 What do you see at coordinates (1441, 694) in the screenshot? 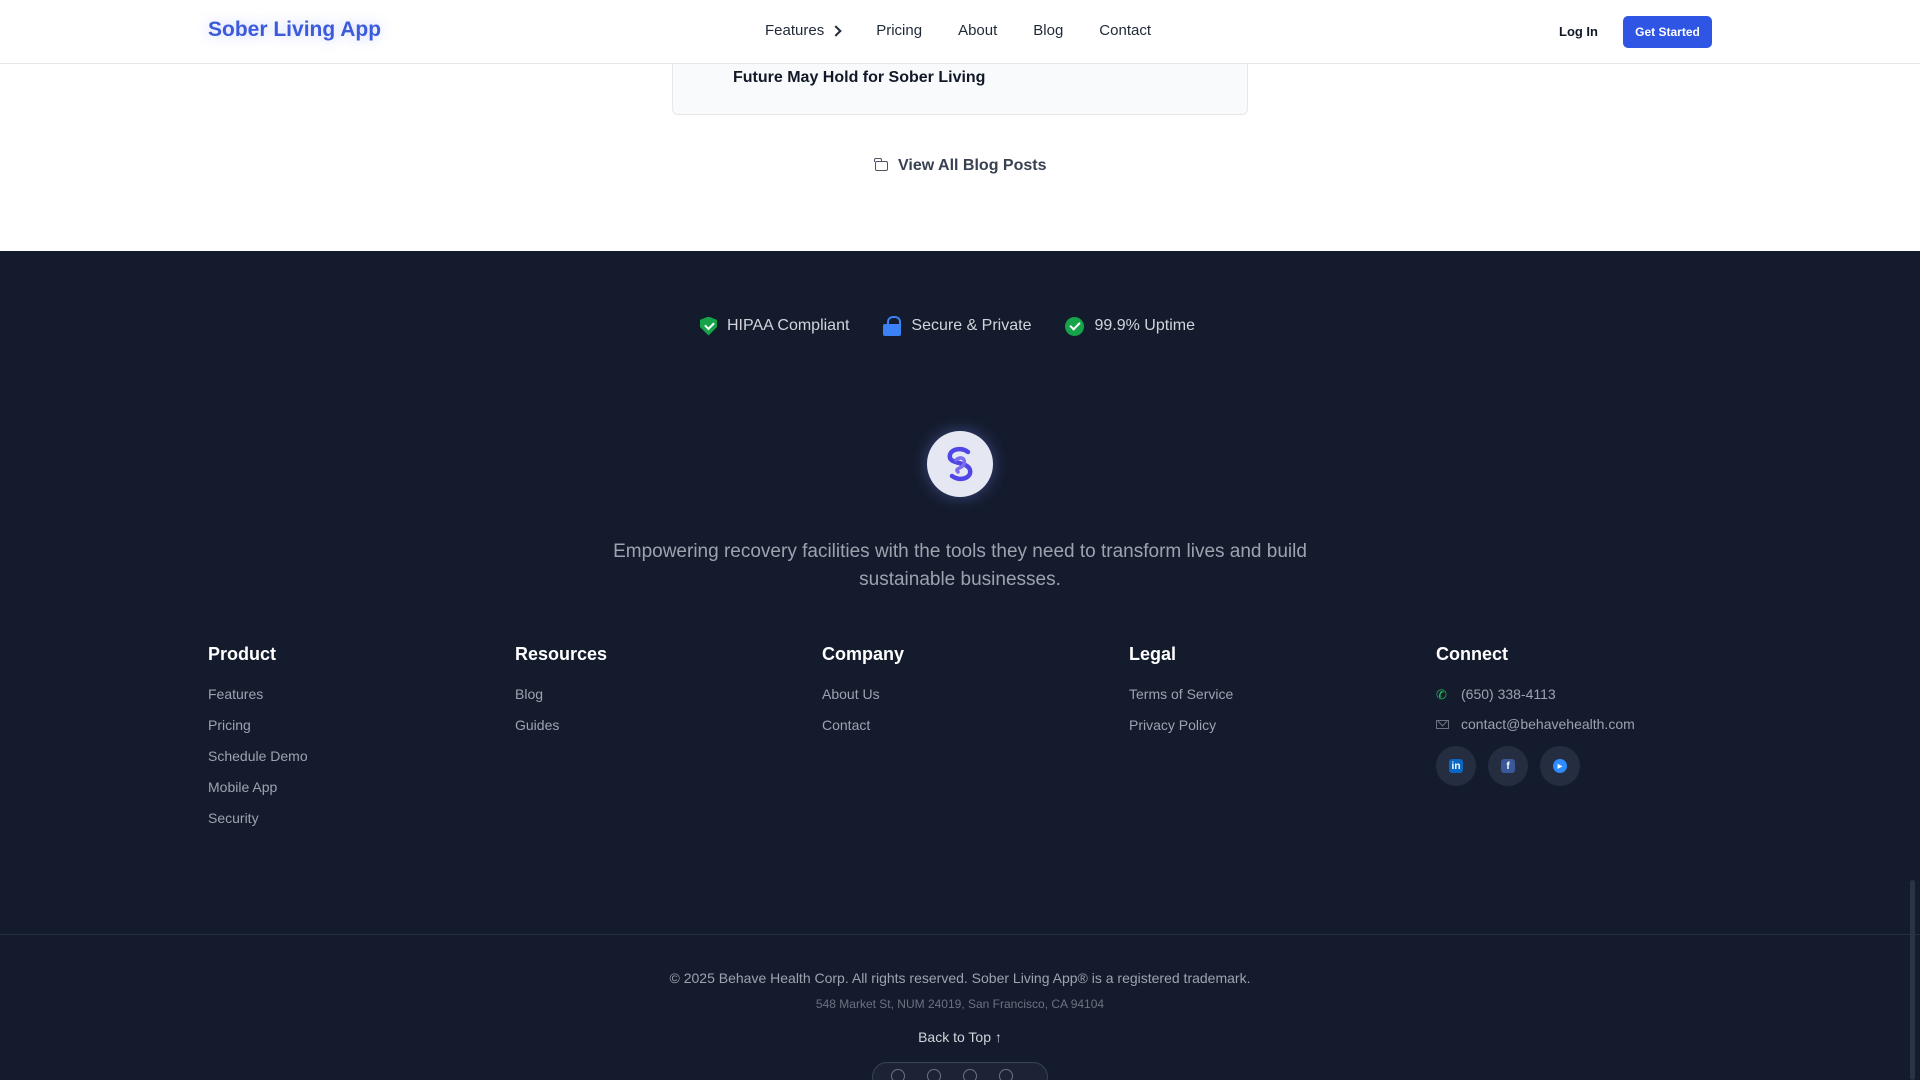
I see `phone-icon: ✆` at bounding box center [1441, 694].